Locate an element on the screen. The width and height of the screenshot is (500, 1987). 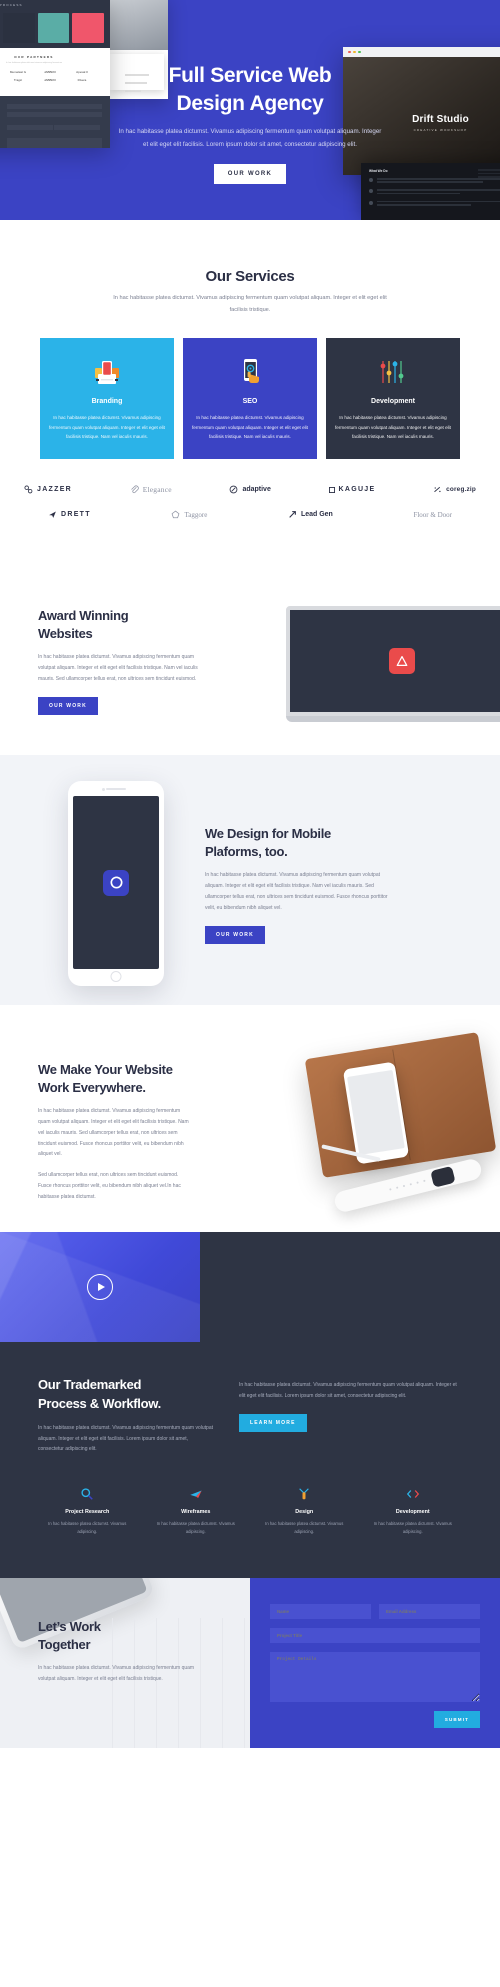
client-logo-label: JAZZER is located at coordinates (55, 490).